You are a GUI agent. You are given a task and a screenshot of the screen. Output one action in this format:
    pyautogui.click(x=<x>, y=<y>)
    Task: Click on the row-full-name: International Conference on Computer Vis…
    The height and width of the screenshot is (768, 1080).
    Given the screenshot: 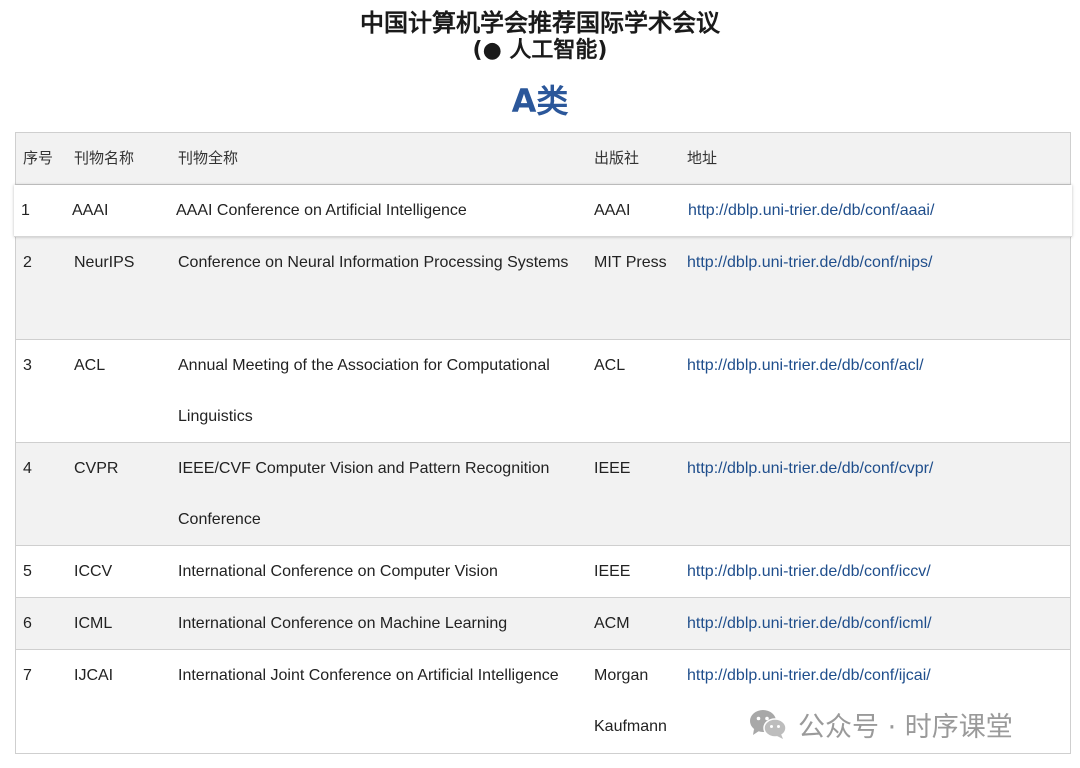 What is the action you would take?
    pyautogui.click(x=338, y=571)
    